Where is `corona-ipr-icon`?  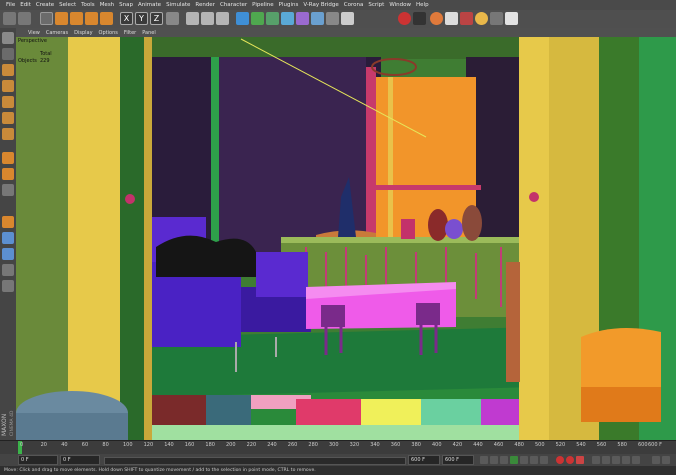
corona-ipr-icon is located at coordinates (419, 18).